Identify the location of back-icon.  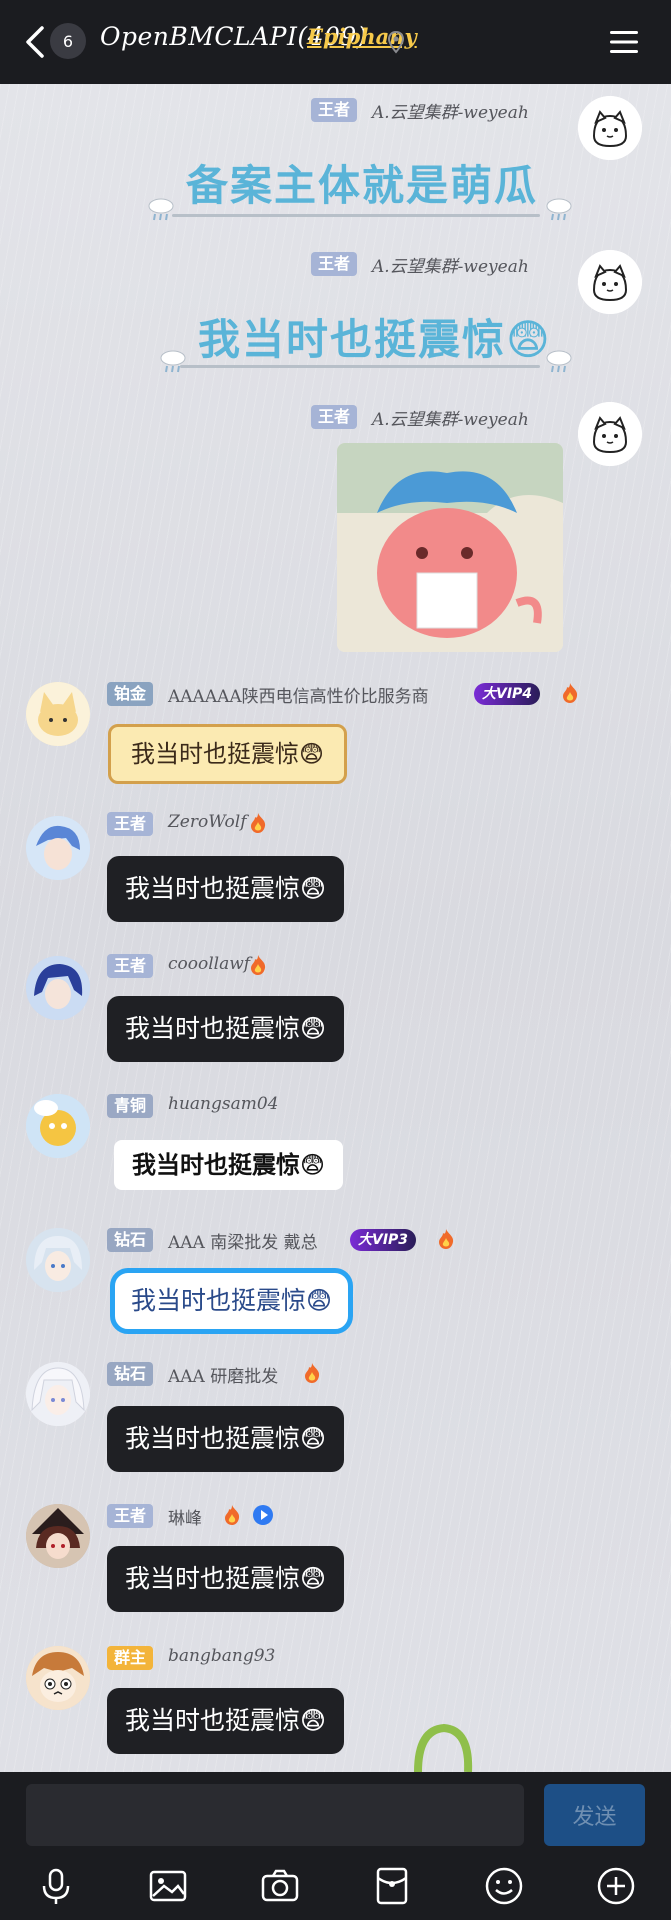
(35, 42).